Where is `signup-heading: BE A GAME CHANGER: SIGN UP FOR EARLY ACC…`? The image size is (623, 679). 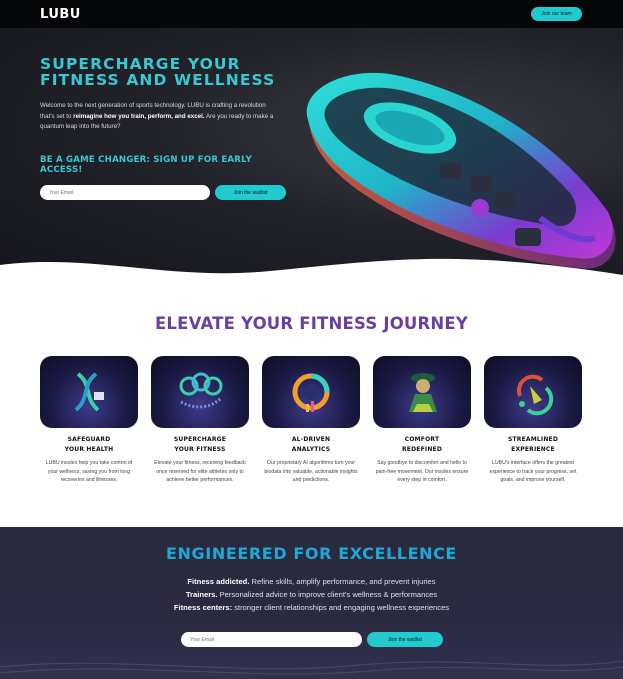 signup-heading: BE A GAME CHANGER: SIGN UP FOR EARLY ACC… is located at coordinates (146, 165).